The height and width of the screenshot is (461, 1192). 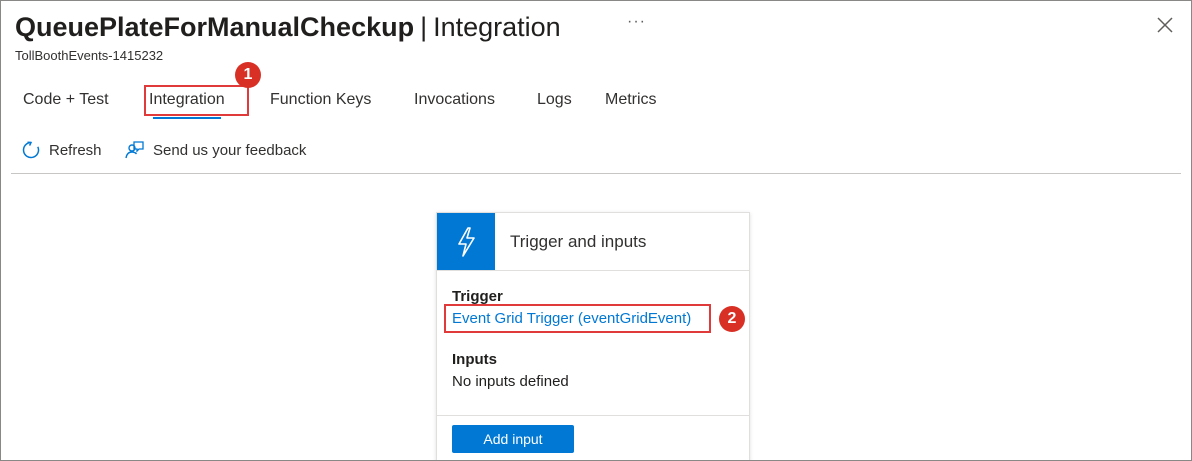 I want to click on inputs-heading: Inputs, so click(x=474, y=359).